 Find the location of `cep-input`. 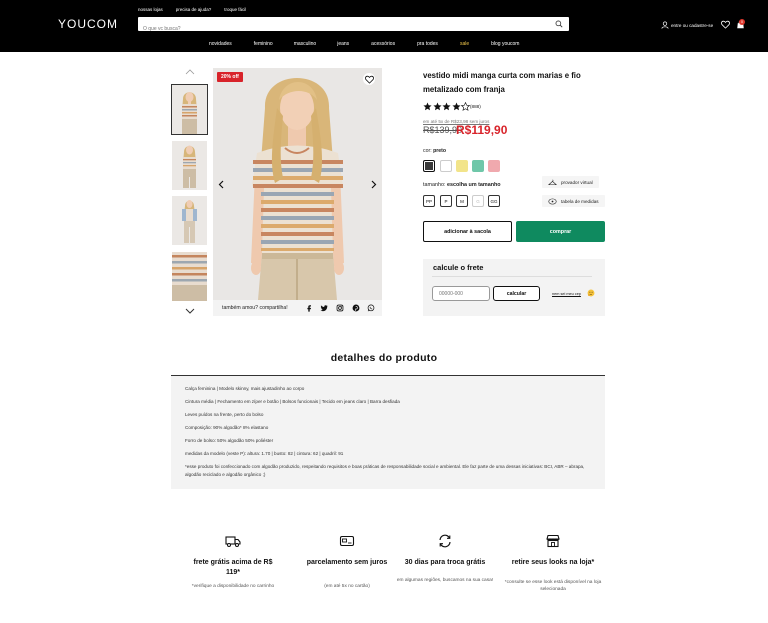

cep-input is located at coordinates (461, 293).